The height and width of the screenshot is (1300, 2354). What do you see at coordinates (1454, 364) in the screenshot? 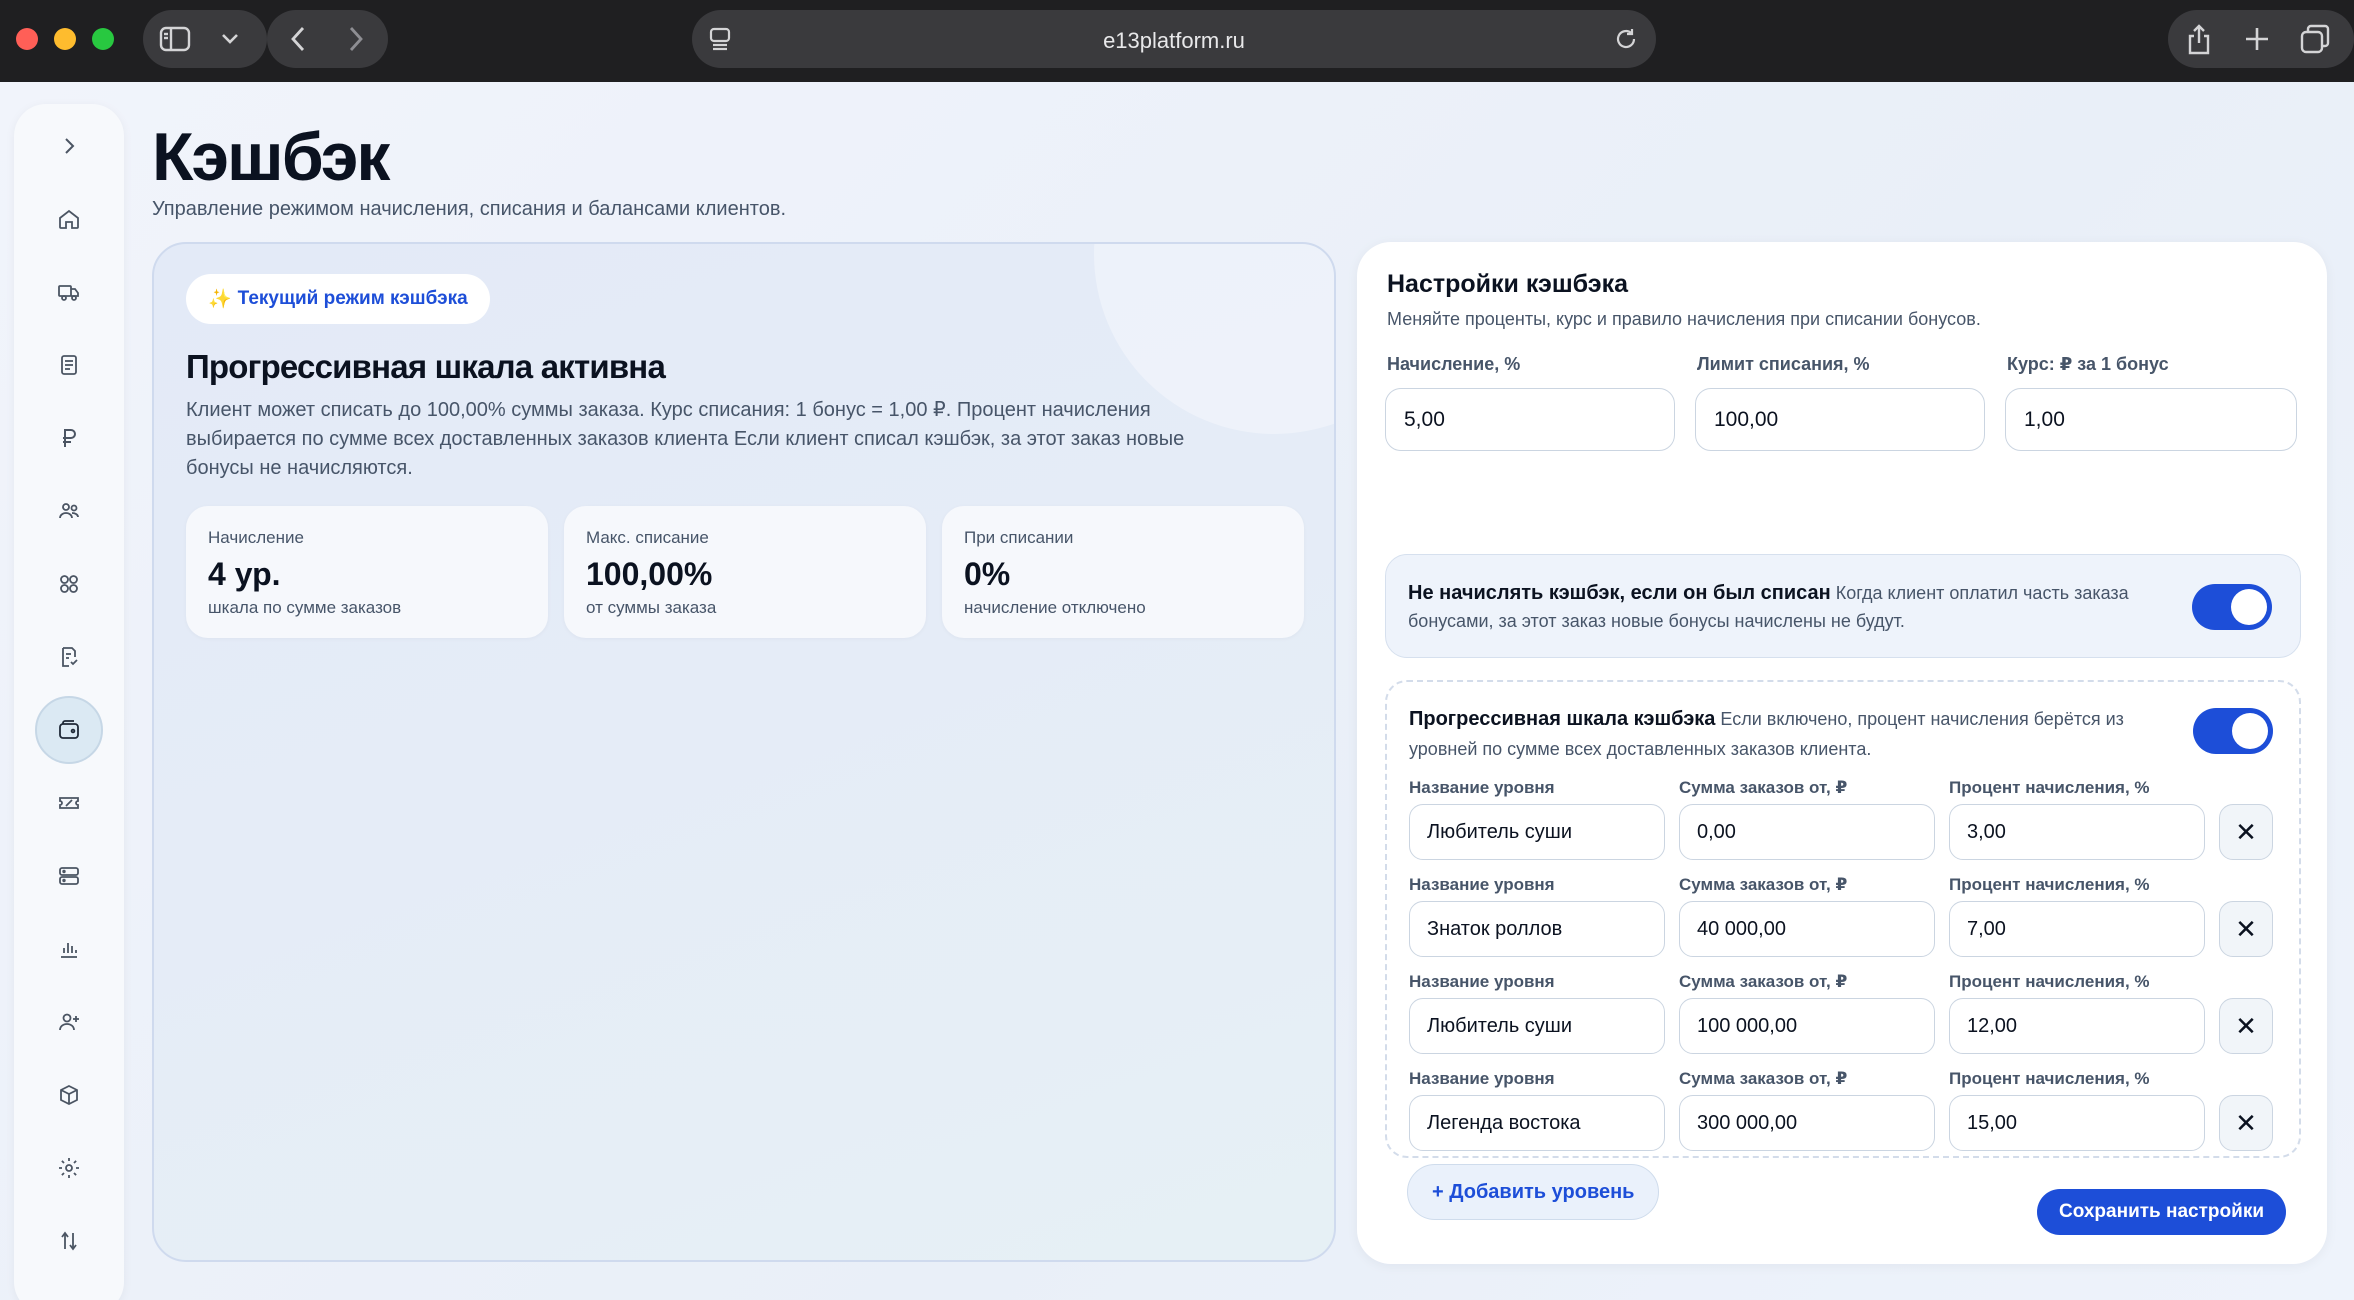
I see `accrual-label: Начисление, %` at bounding box center [1454, 364].